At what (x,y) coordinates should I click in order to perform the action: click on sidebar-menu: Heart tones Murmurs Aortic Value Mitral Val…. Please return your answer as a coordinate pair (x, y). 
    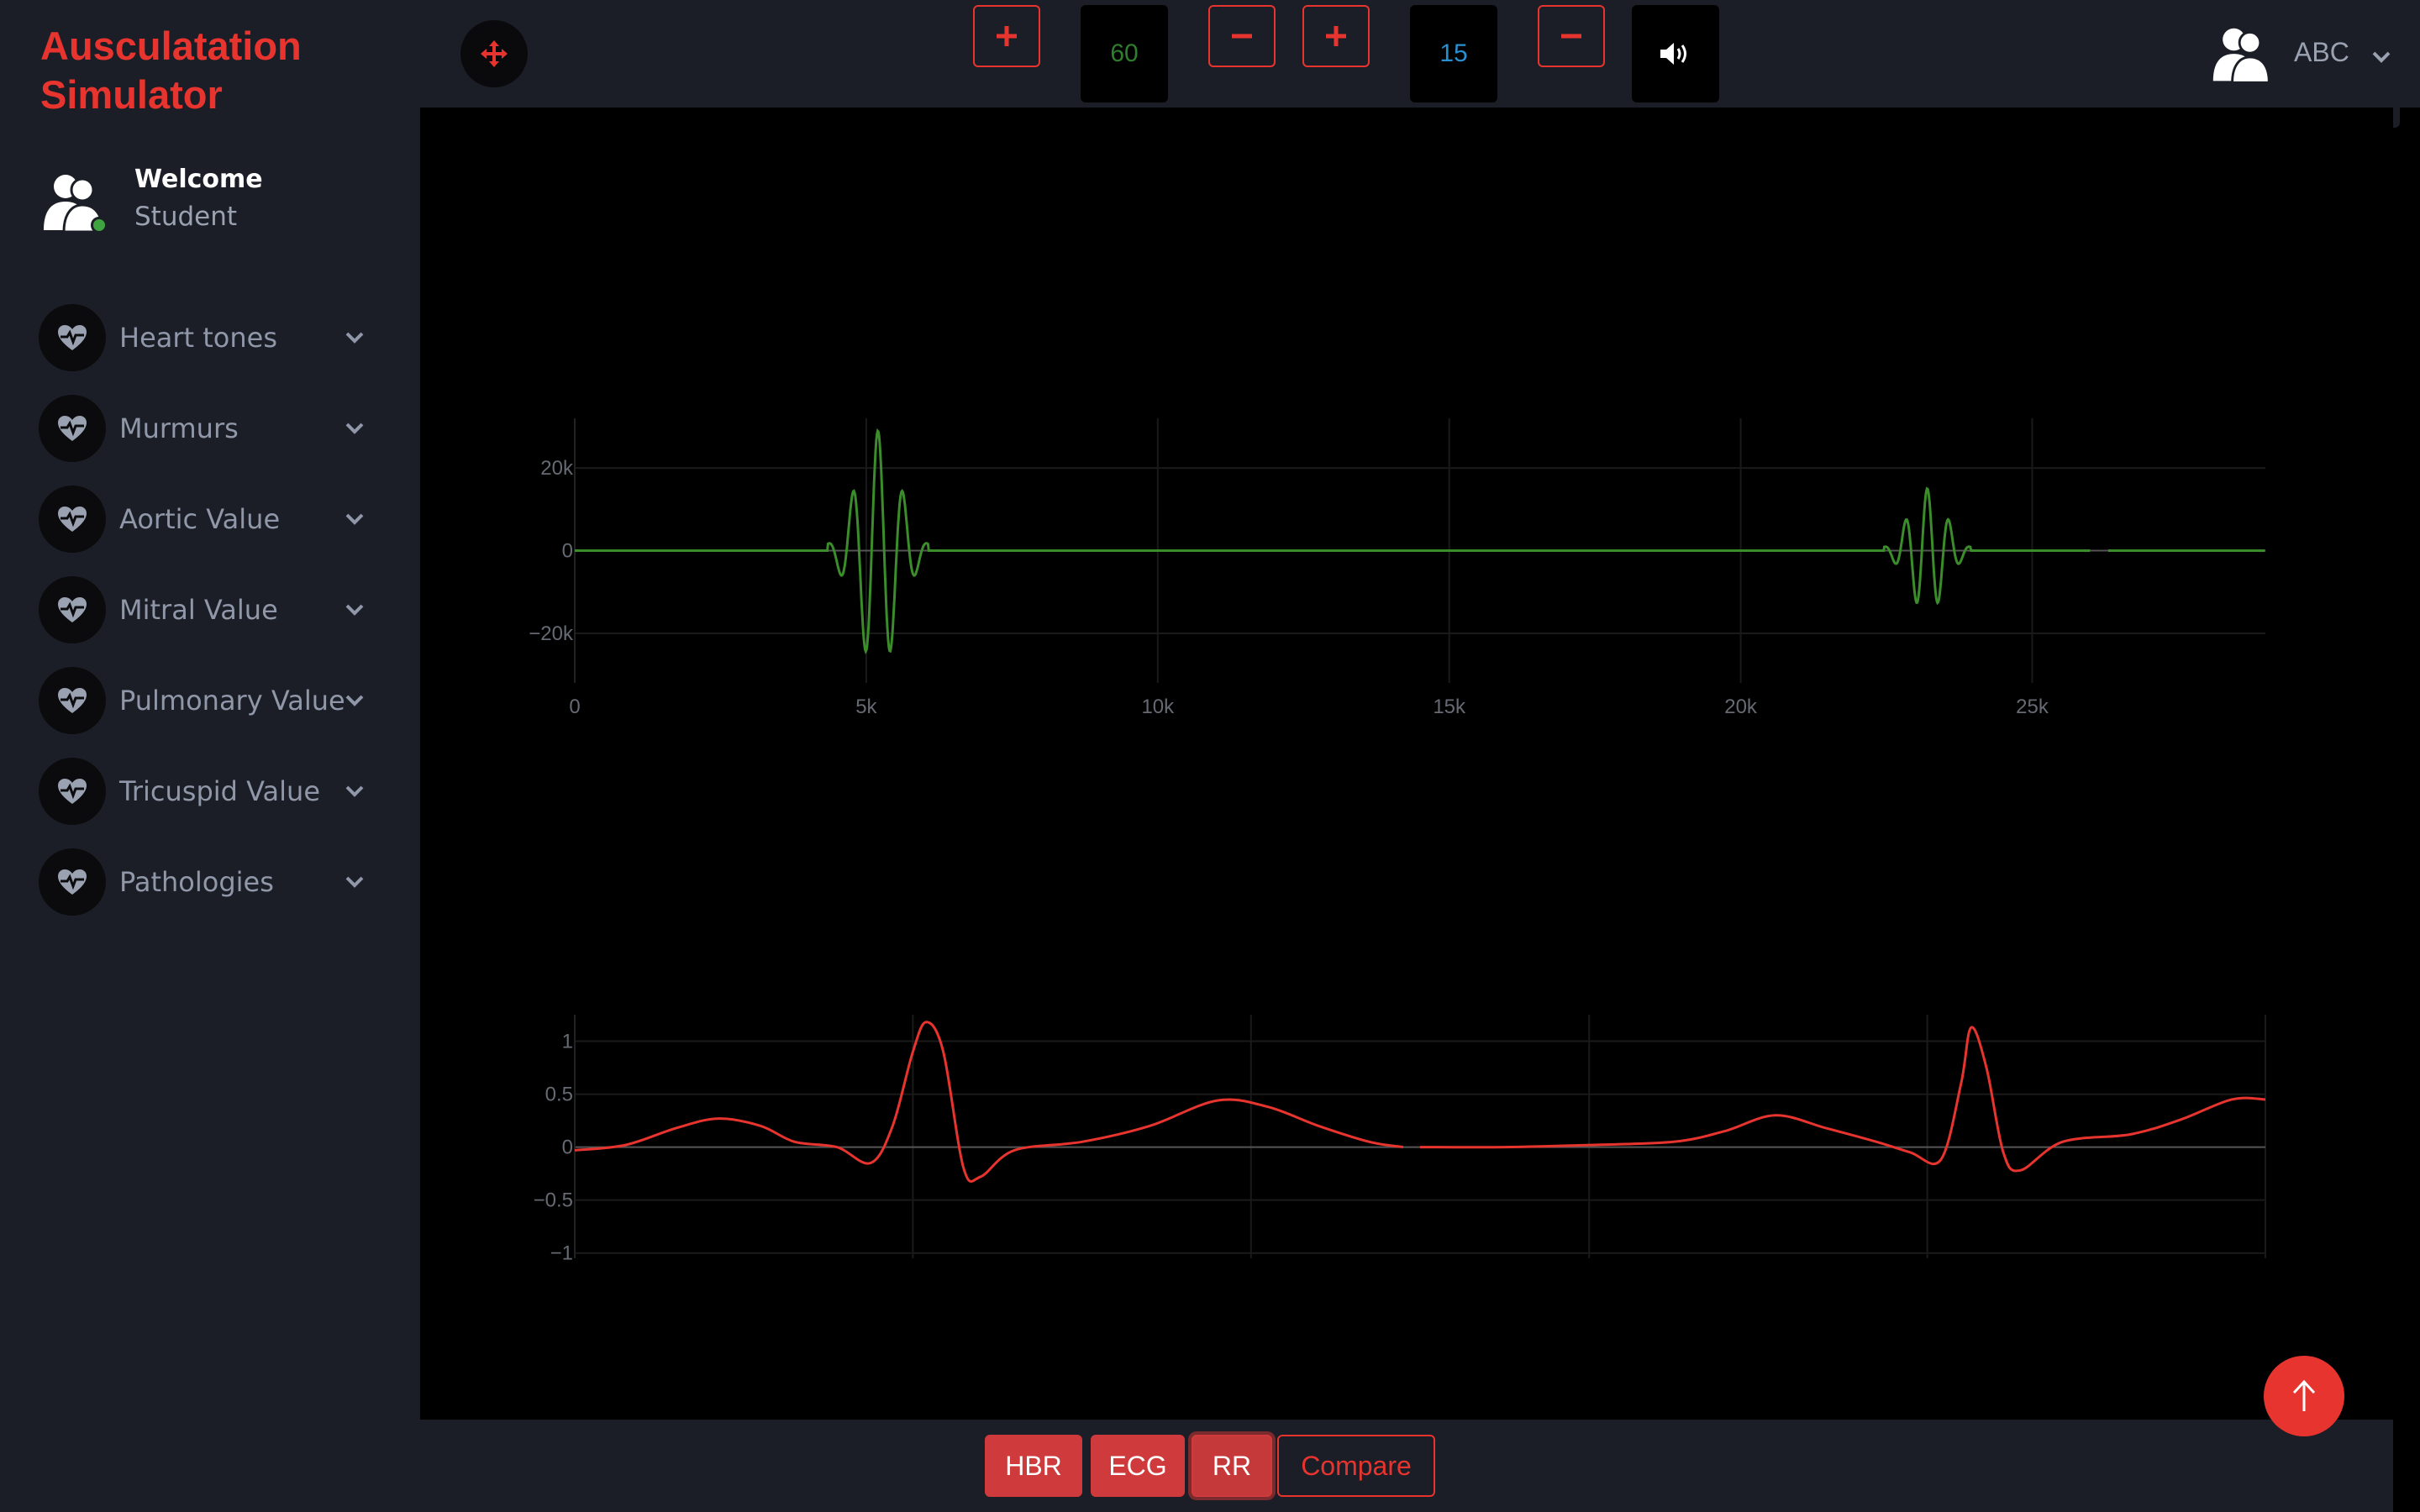
    Looking at the image, I should click on (202, 609).